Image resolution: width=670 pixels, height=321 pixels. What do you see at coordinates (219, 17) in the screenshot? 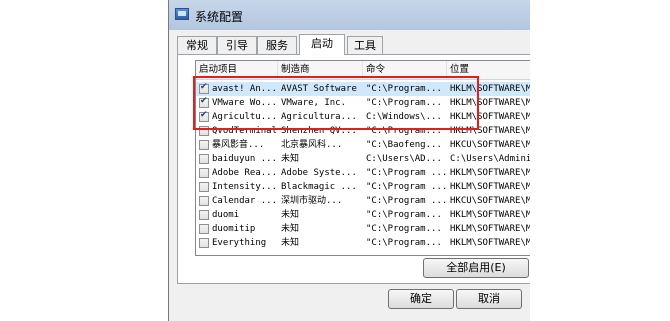
I see `window-title: 系统配置` at bounding box center [219, 17].